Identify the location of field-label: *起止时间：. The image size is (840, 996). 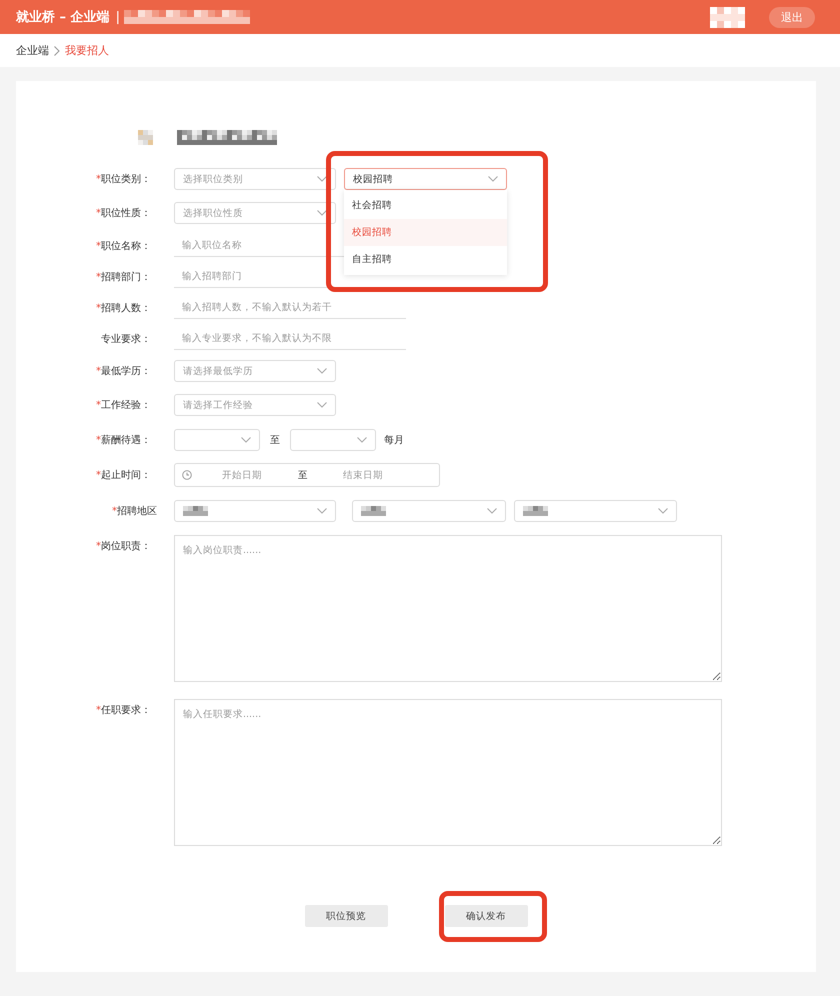
(123, 475).